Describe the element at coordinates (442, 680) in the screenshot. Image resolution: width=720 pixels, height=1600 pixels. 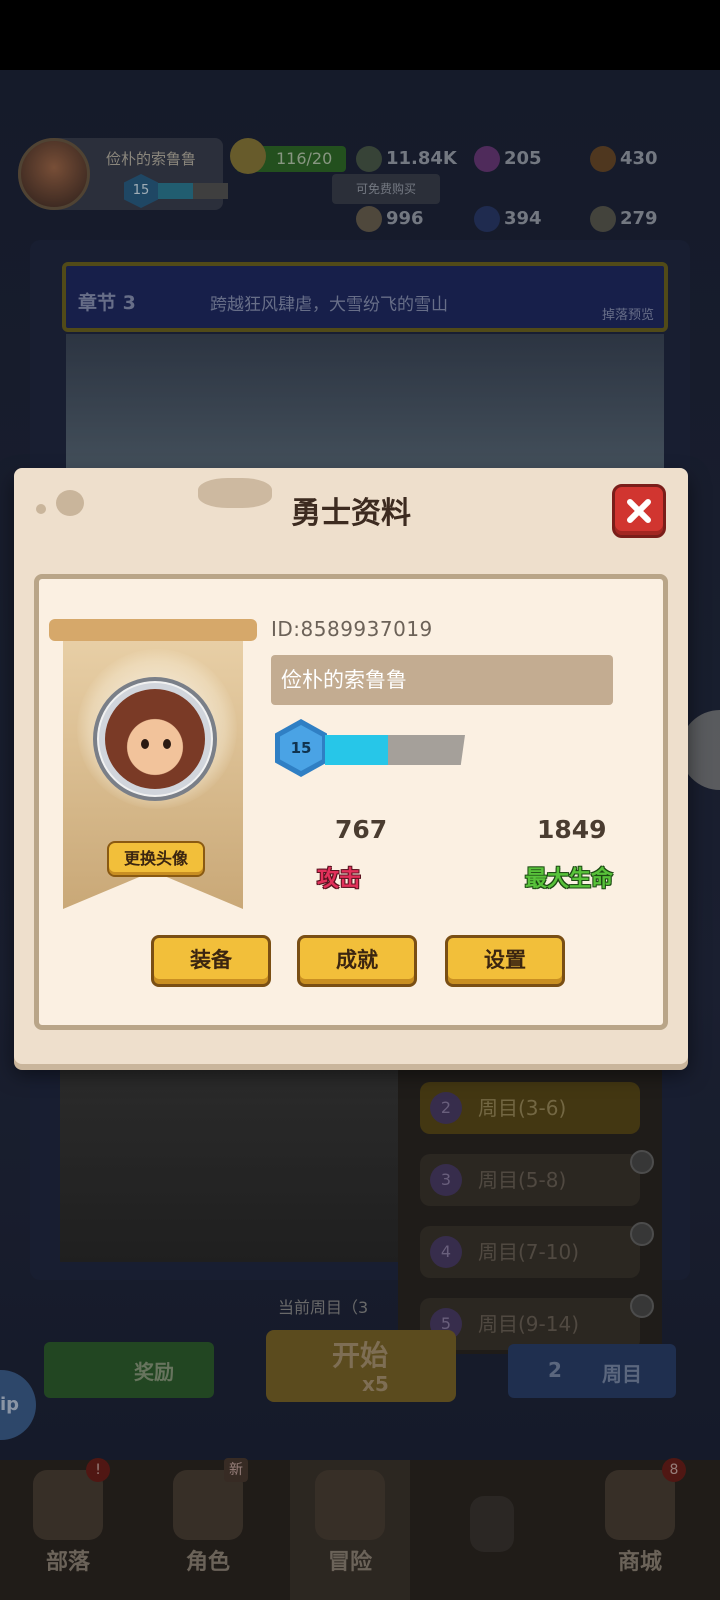
I see `player-name: 俭朴的索鲁鲁` at that location.